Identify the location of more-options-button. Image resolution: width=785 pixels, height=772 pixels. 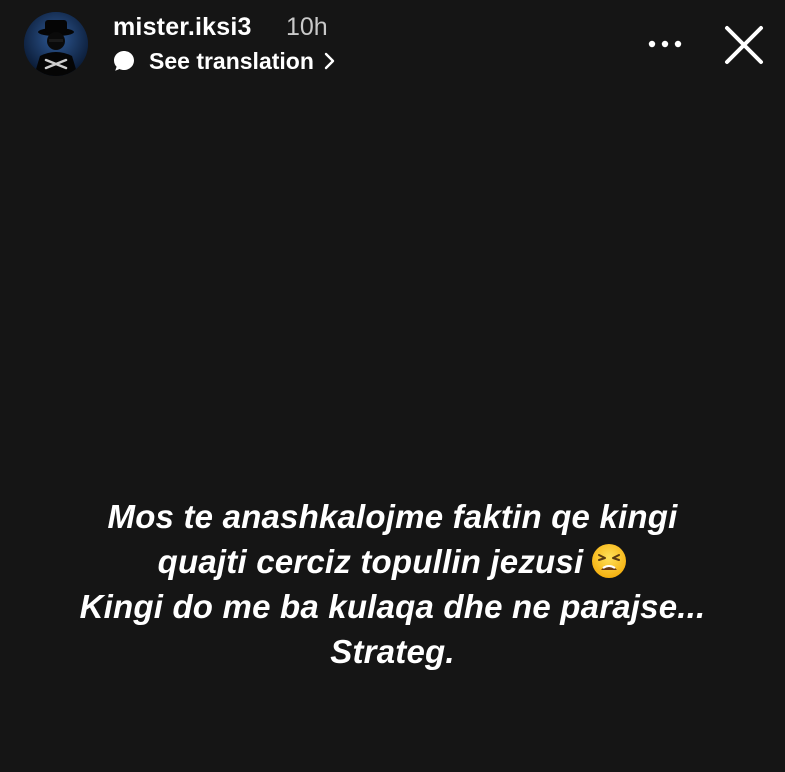
(665, 44).